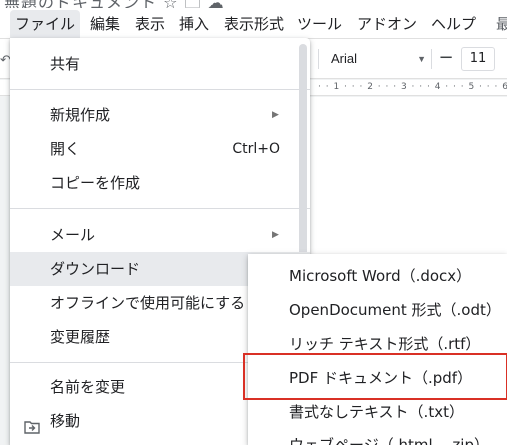 The image size is (507, 445). Describe the element at coordinates (253, 4) in the screenshot. I see `document-title-strip: 無題のドキュメント ☆ 🗀 ☁` at that location.